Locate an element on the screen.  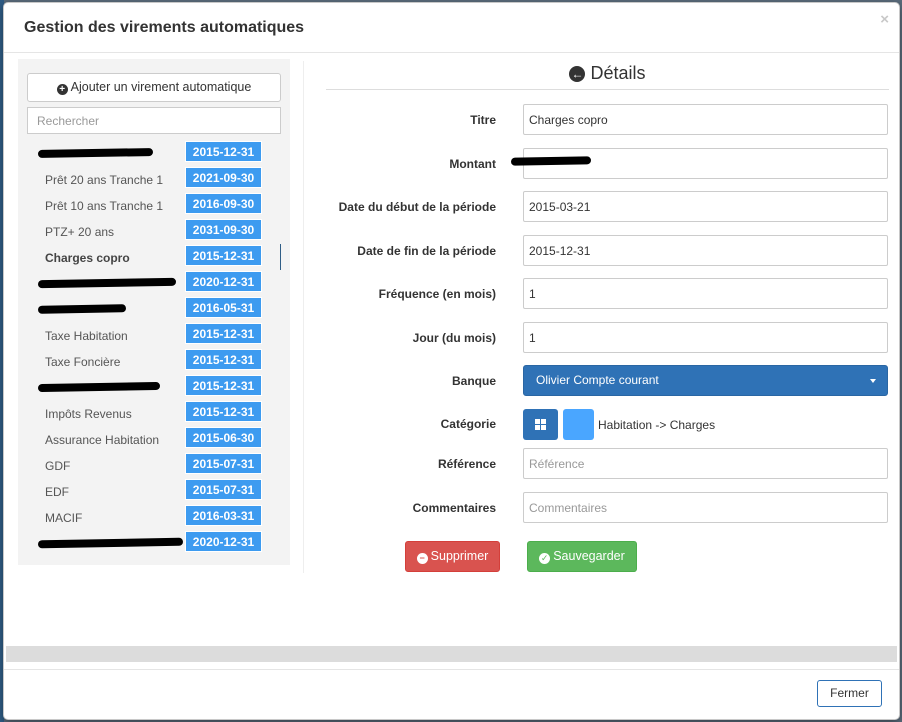
caret-down-icon is located at coordinates (873, 381).